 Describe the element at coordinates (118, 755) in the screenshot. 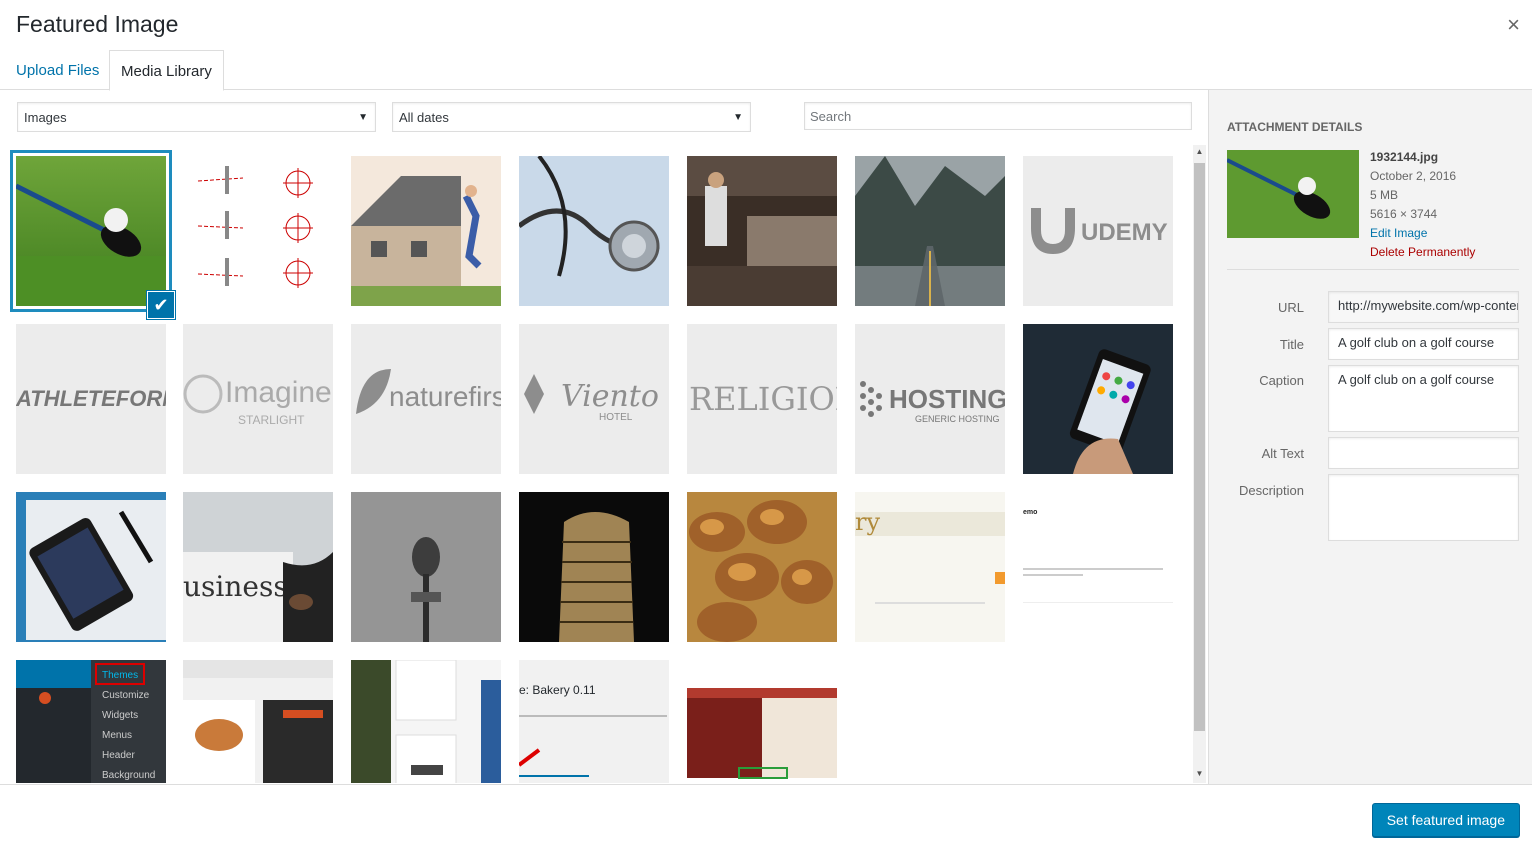

I see `svg-text: Header` at that location.